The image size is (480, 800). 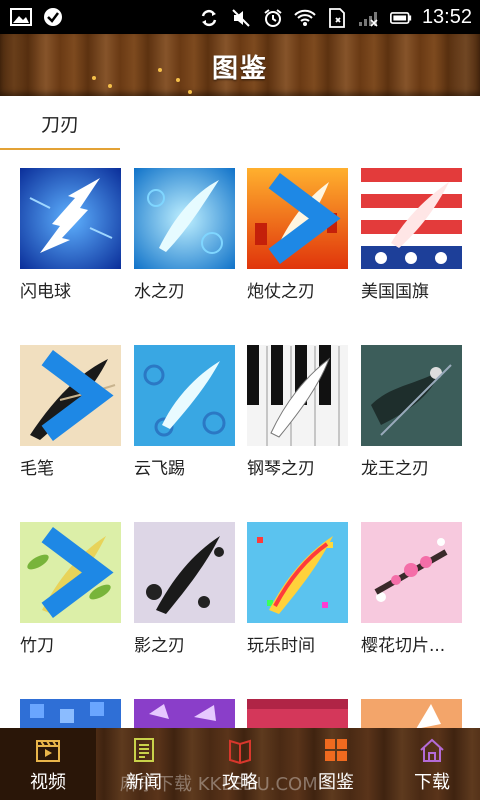 I want to click on blade-item-lightning-ball: 闪电球, so click(x=70, y=235).